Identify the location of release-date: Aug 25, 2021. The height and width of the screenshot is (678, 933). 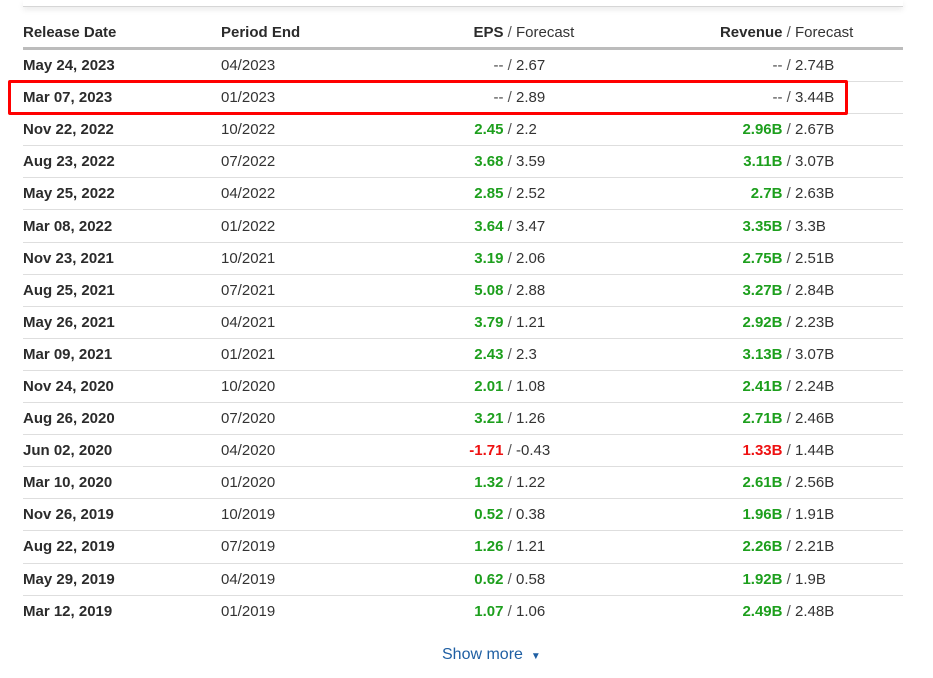
(69, 290).